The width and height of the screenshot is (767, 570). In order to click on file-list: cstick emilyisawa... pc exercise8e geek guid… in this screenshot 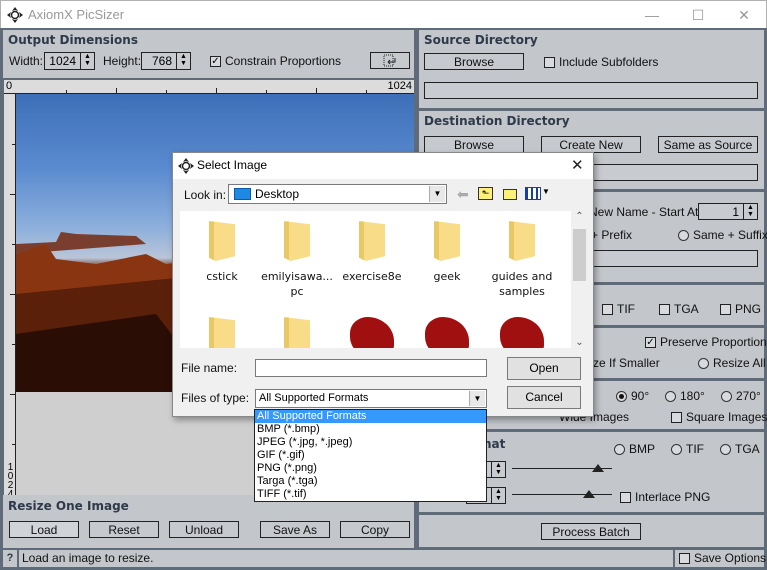, I will do `click(377, 279)`.